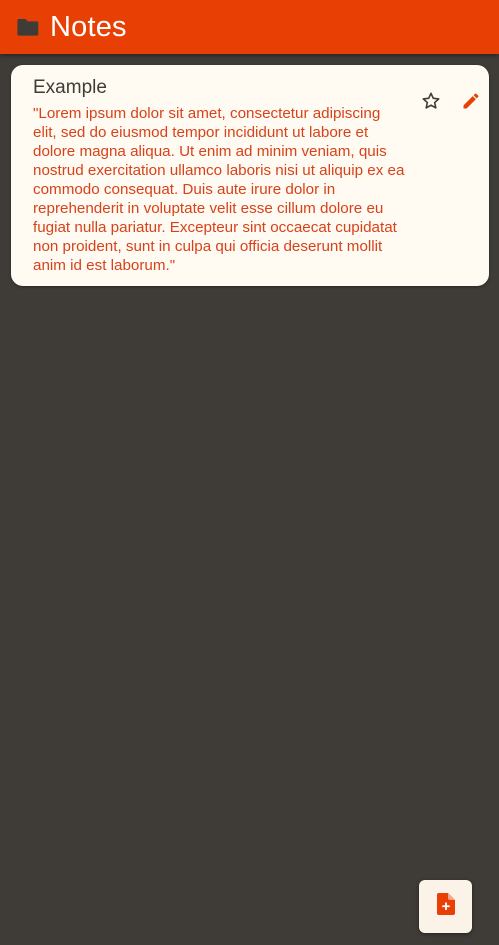 The image size is (499, 945). Describe the element at coordinates (70, 87) in the screenshot. I see `note-title: Example` at that location.